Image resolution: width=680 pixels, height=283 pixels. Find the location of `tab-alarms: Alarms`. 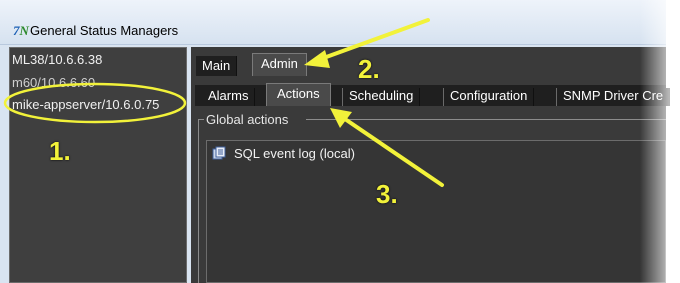

tab-alarms: Alarms is located at coordinates (229, 97).